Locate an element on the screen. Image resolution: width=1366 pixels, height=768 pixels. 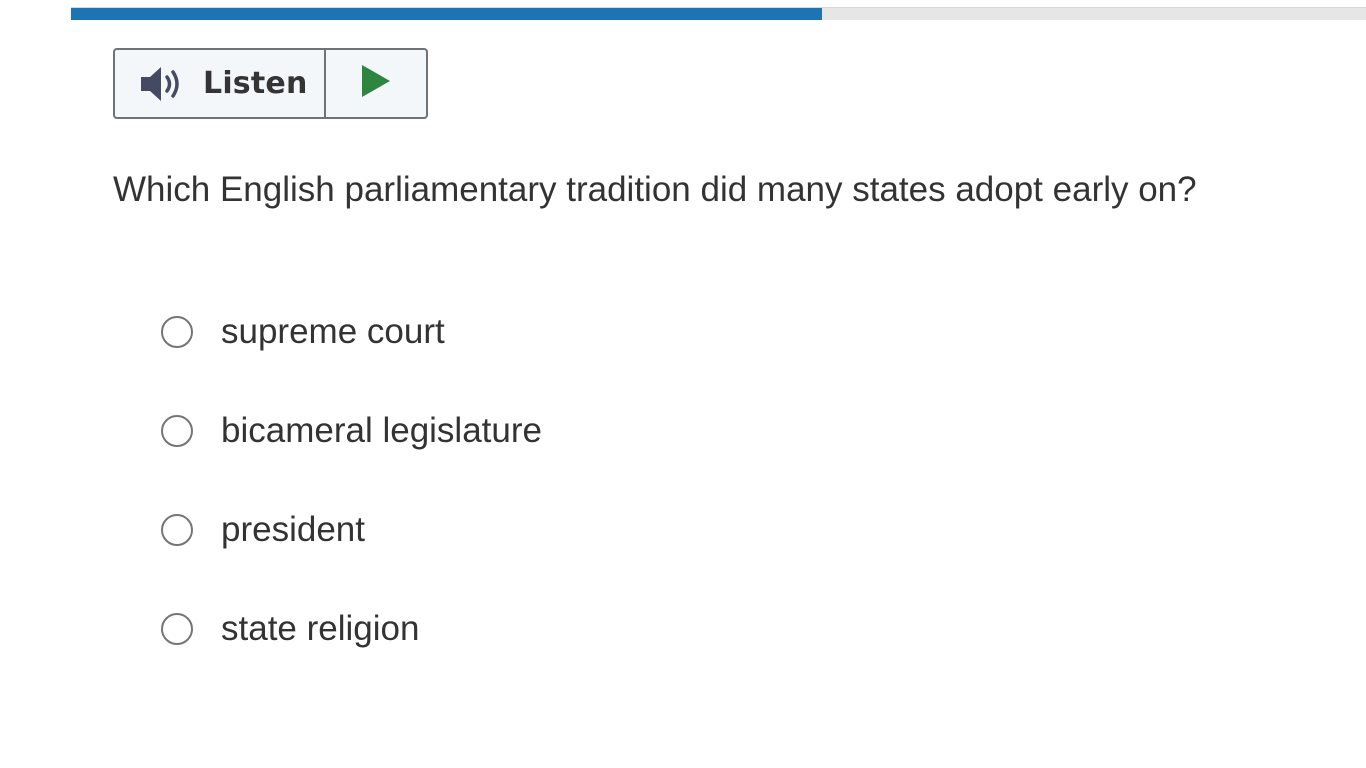
play-button is located at coordinates (376, 83).